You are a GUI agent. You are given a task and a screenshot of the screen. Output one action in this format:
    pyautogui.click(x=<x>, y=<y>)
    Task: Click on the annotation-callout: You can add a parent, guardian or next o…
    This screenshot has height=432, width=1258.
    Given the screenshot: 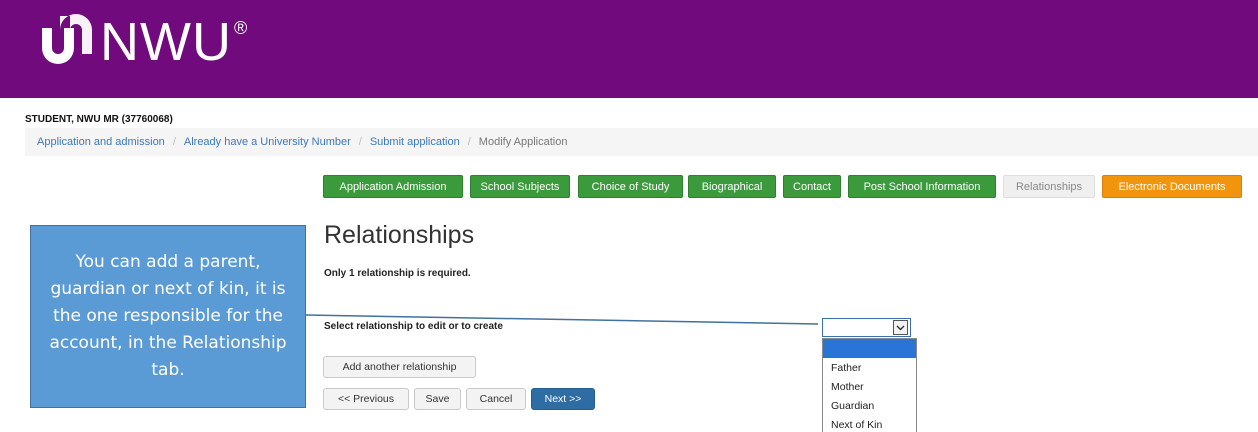 What is the action you would take?
    pyautogui.click(x=168, y=316)
    